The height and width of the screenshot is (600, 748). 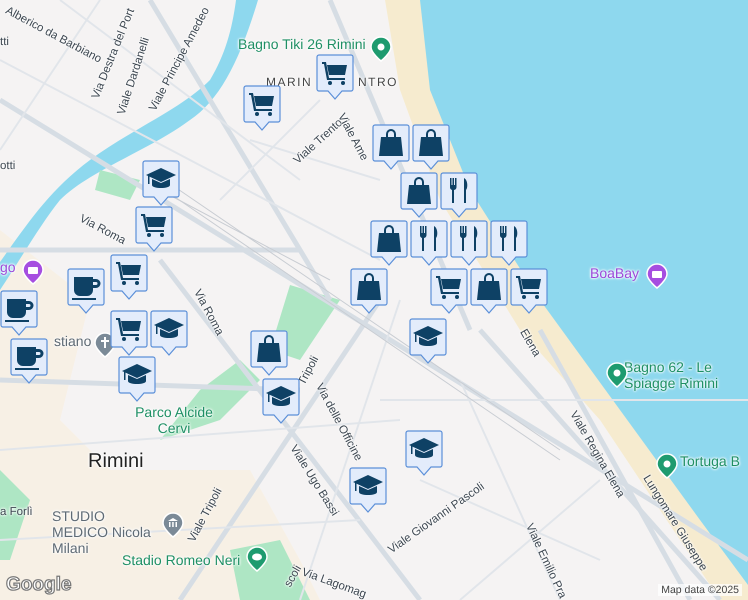 What do you see at coordinates (615, 273) in the screenshot?
I see `place-label: BoaBay` at bounding box center [615, 273].